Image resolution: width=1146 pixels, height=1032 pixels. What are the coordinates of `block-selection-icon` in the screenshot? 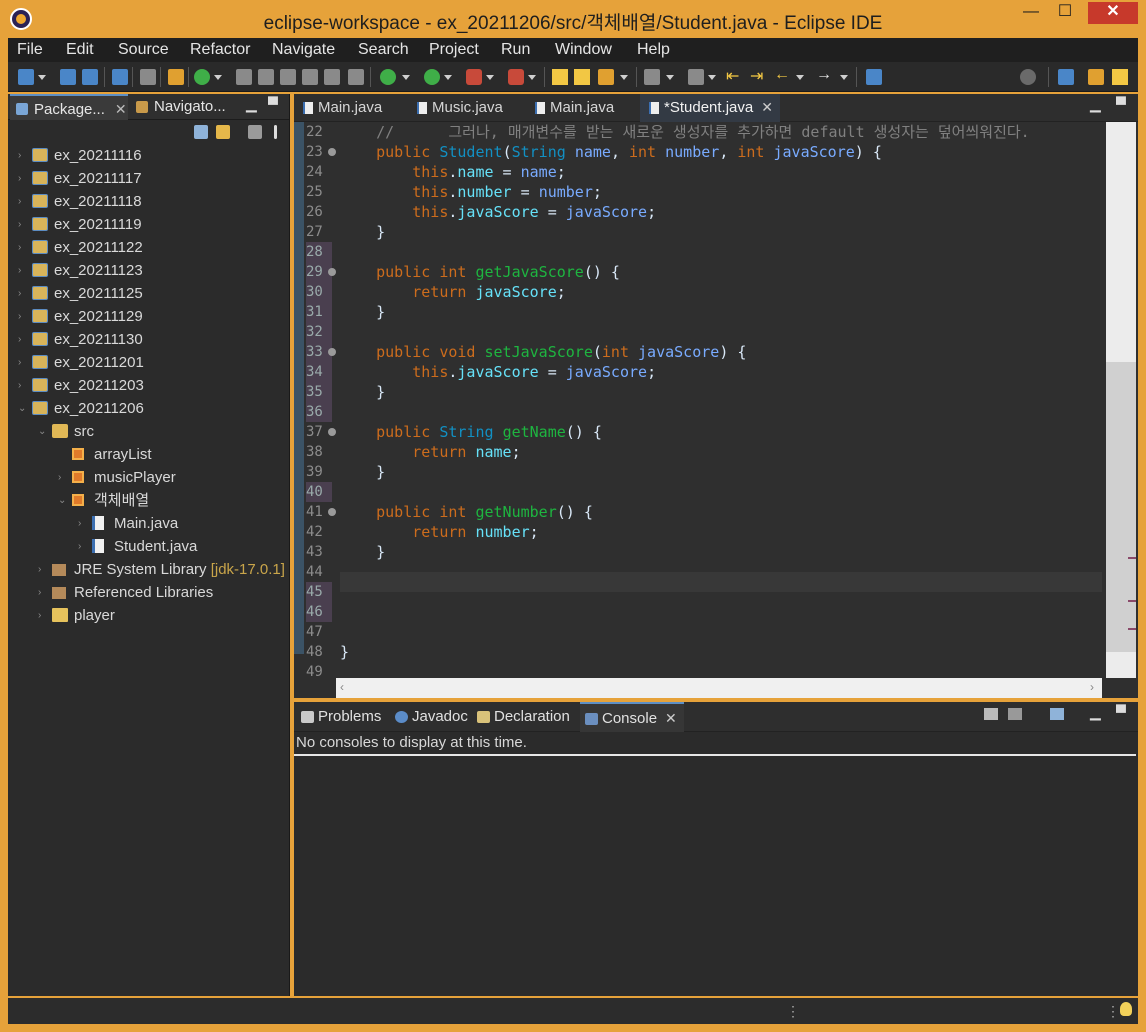 It's located at (332, 77).